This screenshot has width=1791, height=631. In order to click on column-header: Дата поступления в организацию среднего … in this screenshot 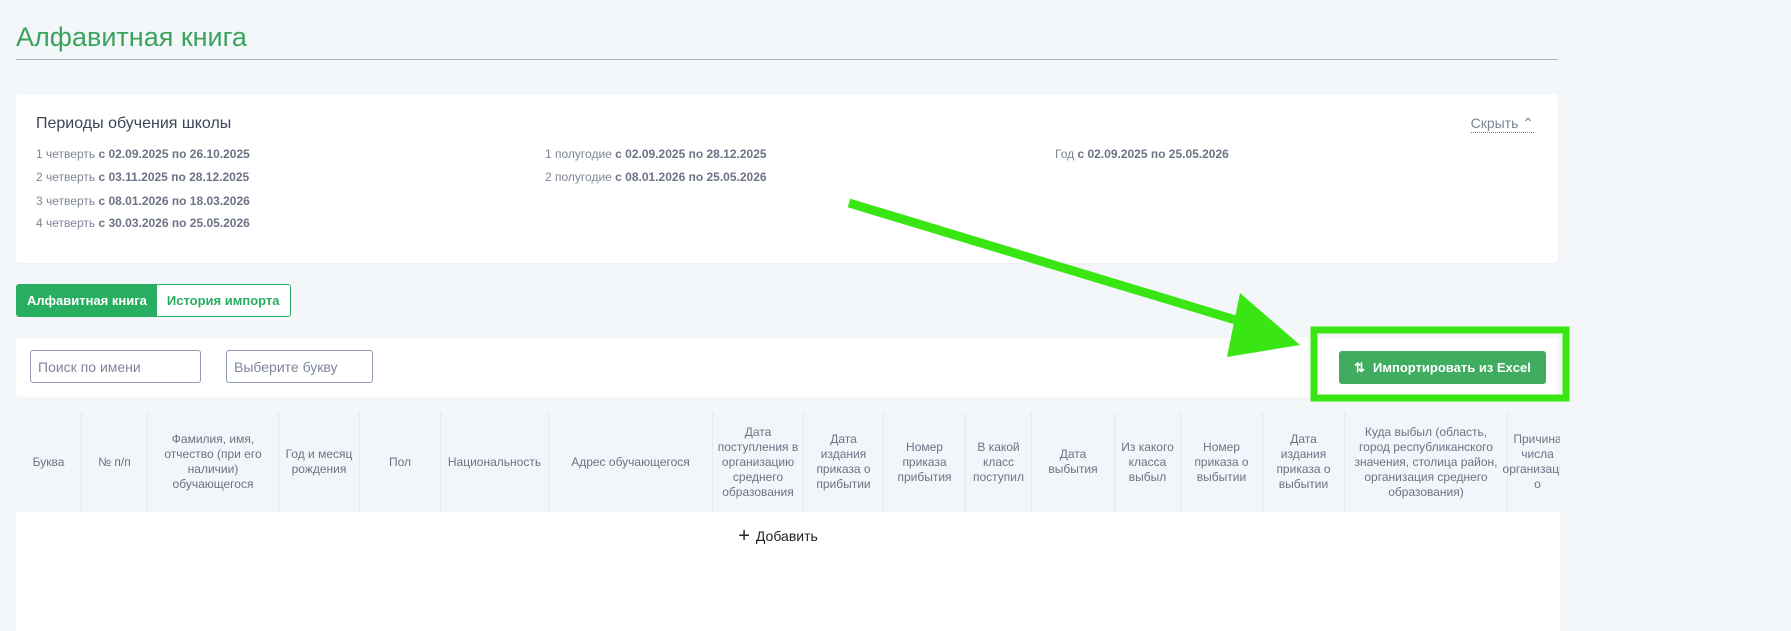, I will do `click(758, 462)`.